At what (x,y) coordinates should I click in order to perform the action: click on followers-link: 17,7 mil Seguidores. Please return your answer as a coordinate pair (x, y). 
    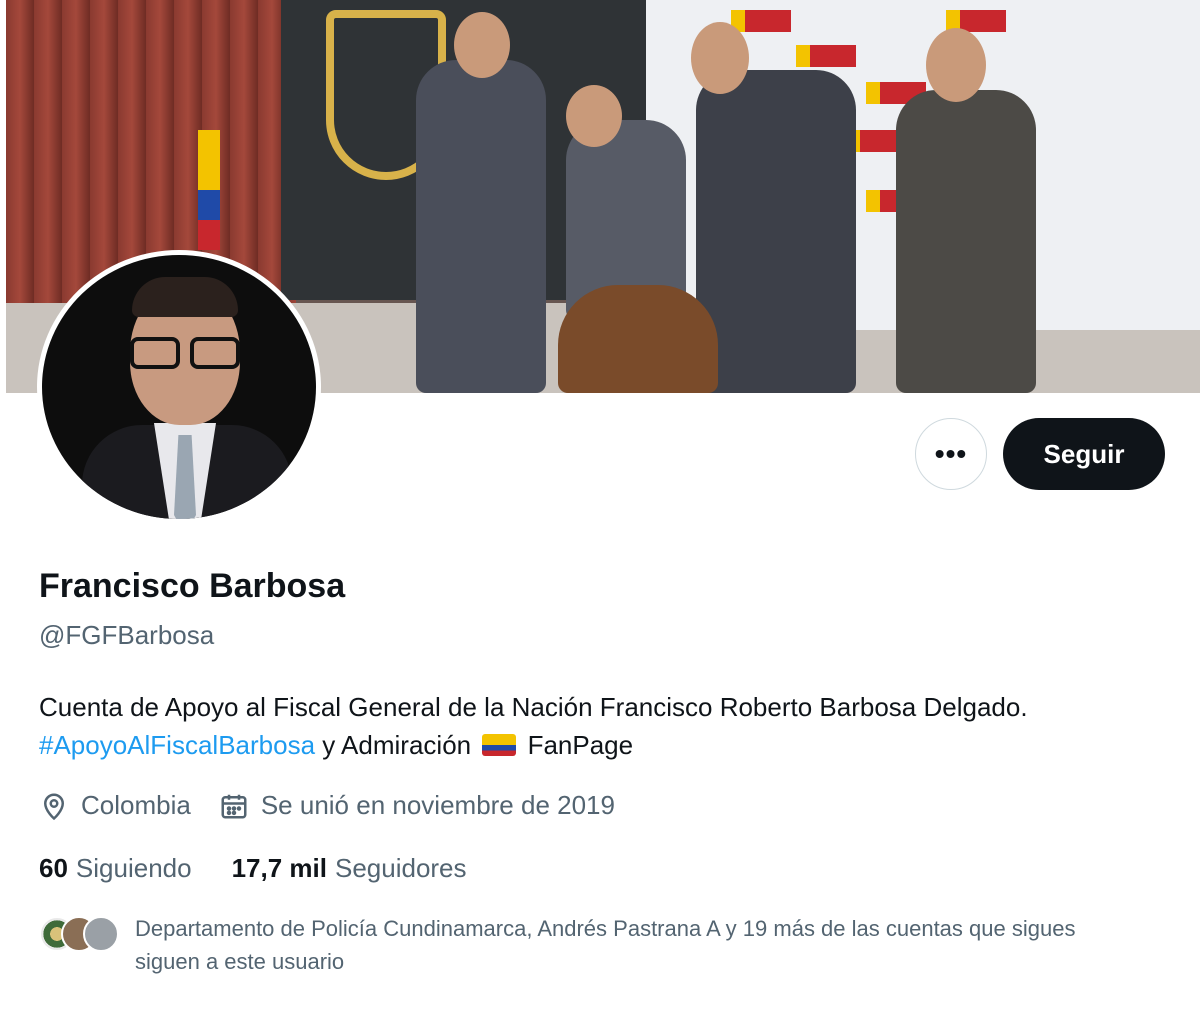
    Looking at the image, I should click on (349, 868).